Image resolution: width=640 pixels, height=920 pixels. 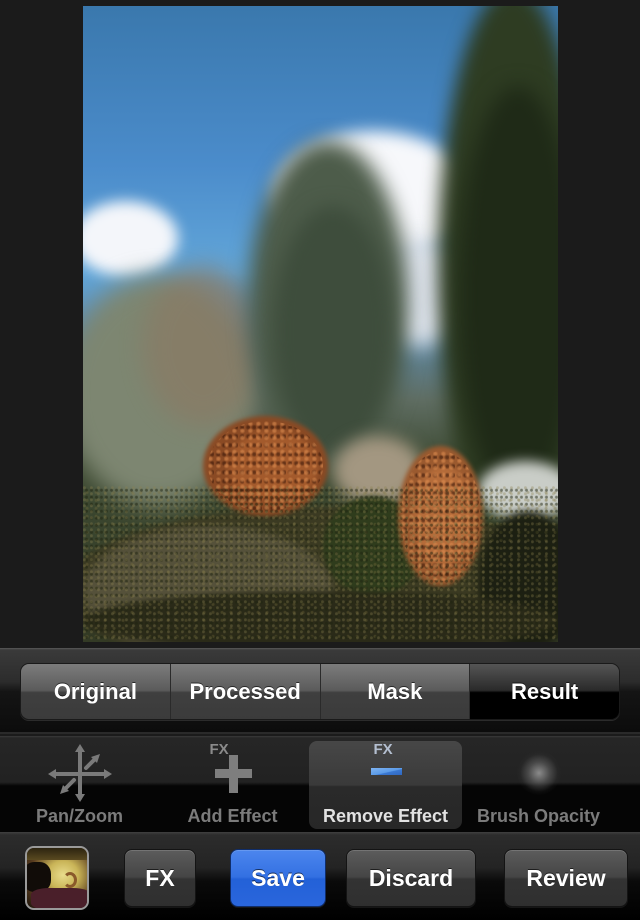 I want to click on soft-brush-icon, so click(x=539, y=771).